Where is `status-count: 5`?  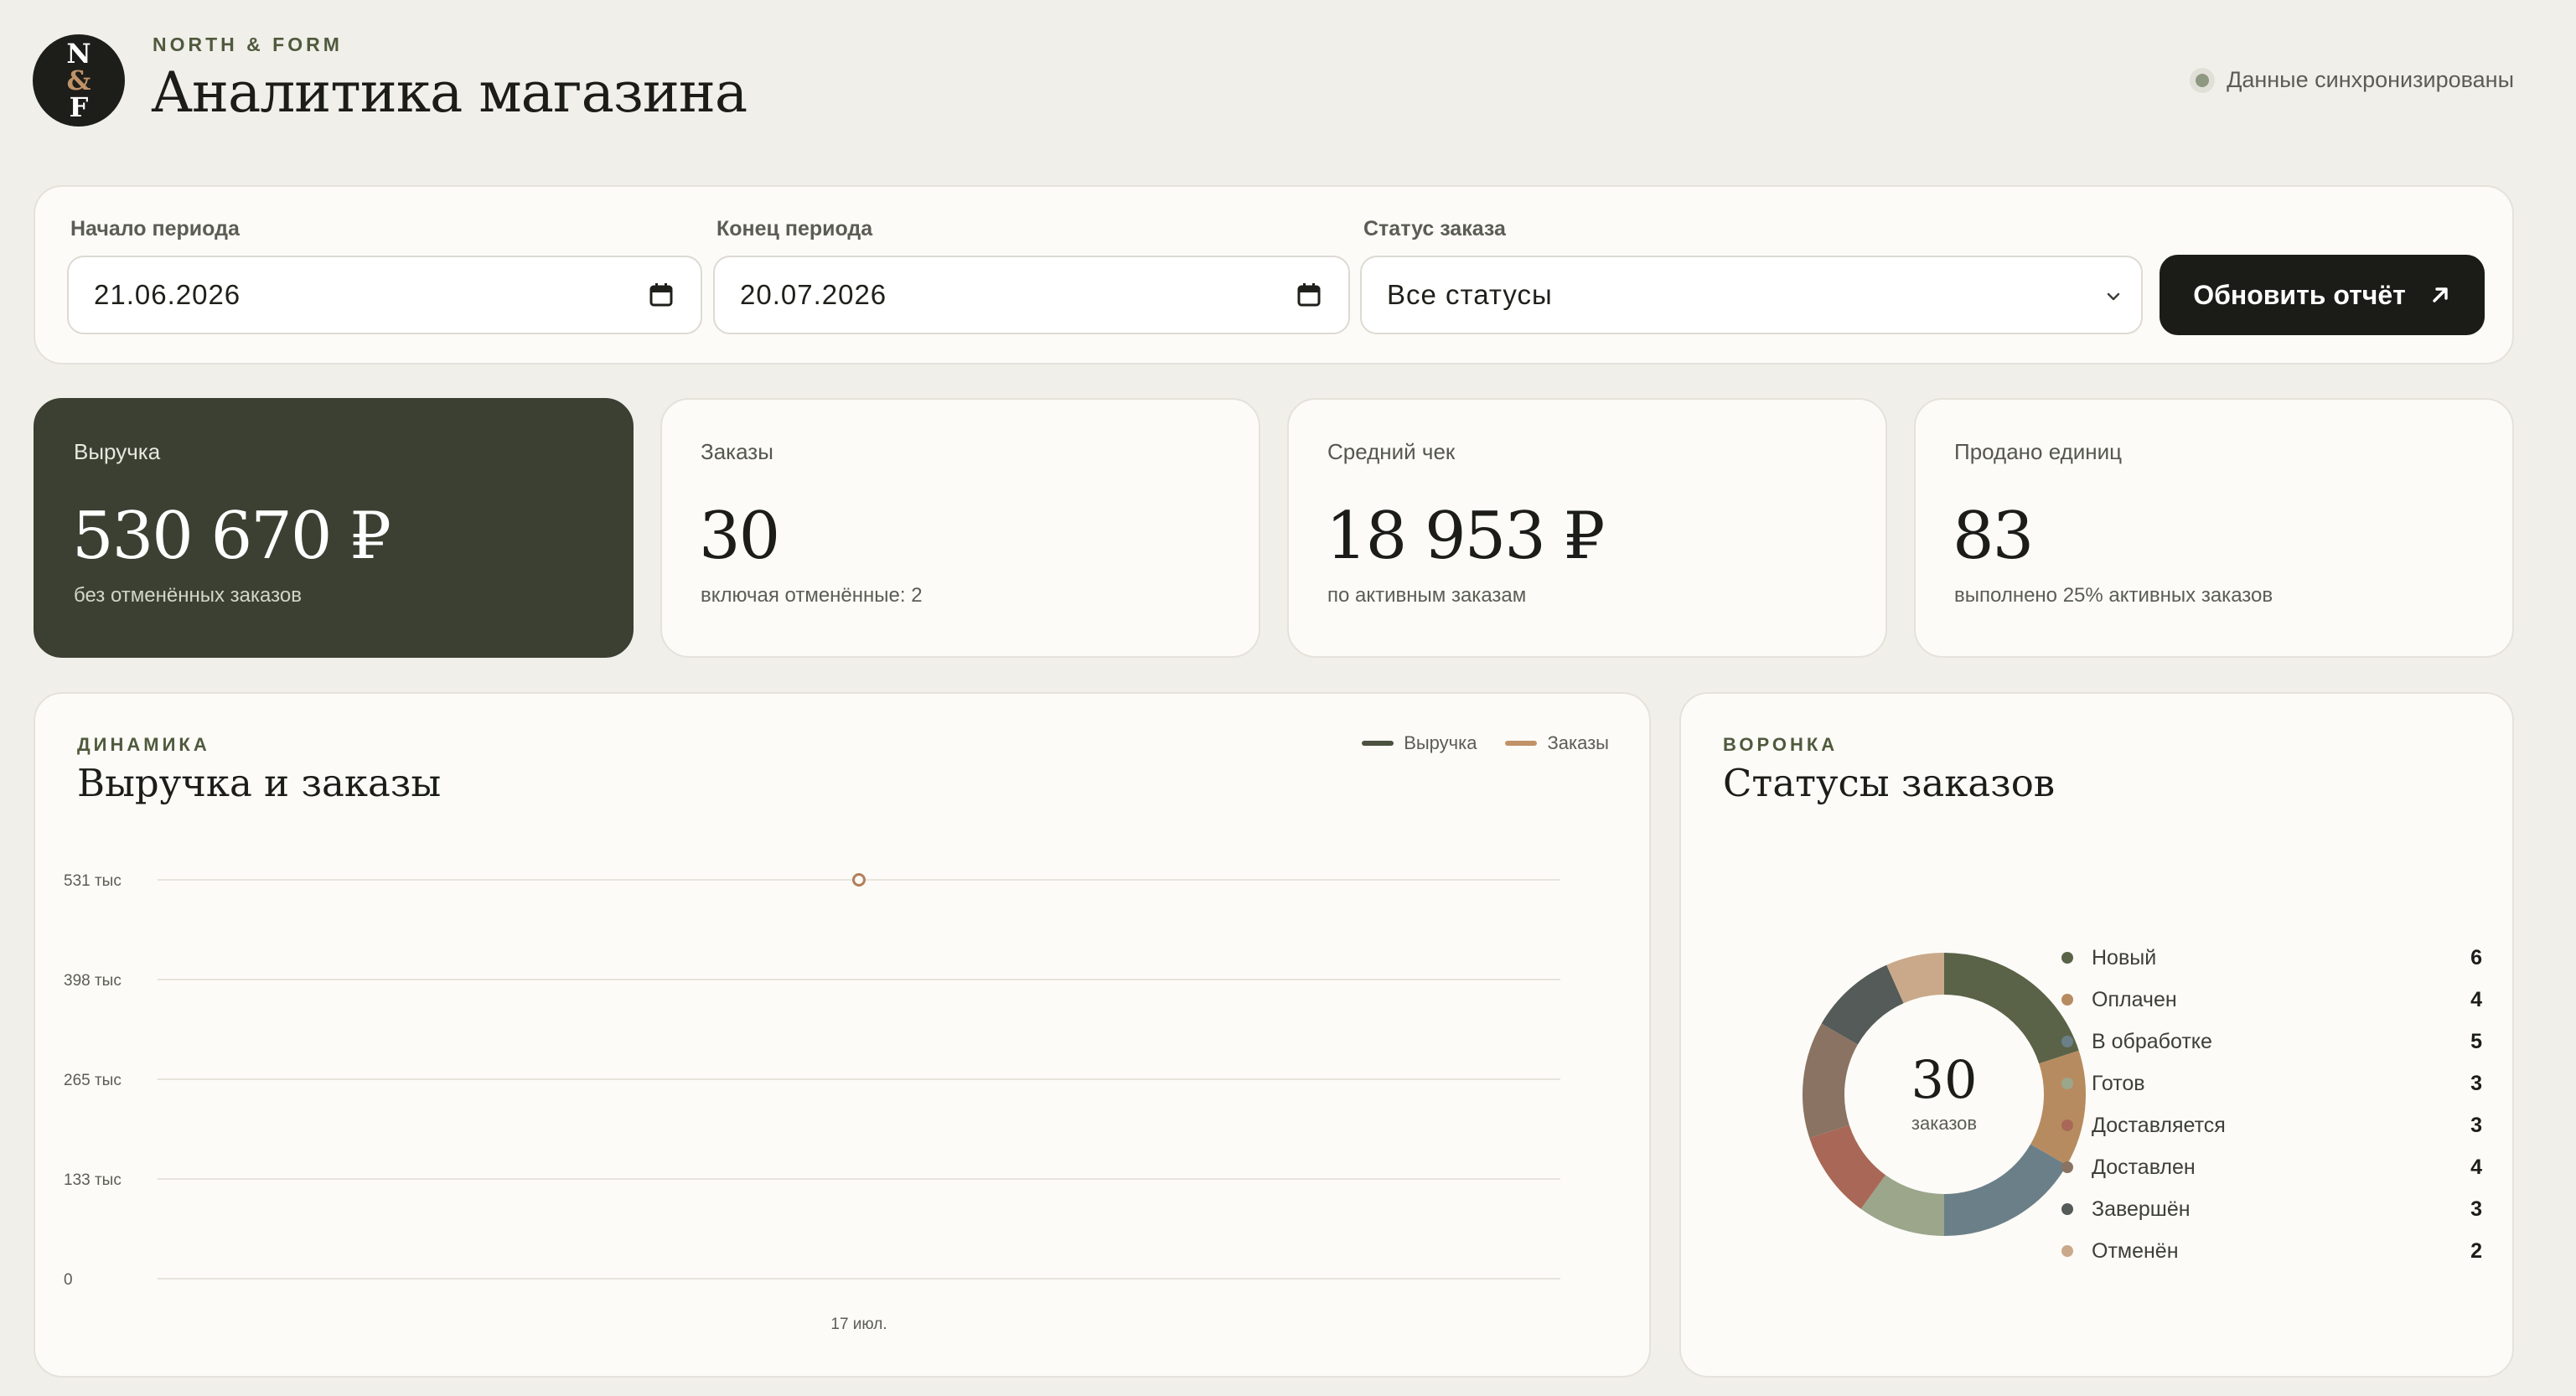 status-count: 5 is located at coordinates (2476, 1041).